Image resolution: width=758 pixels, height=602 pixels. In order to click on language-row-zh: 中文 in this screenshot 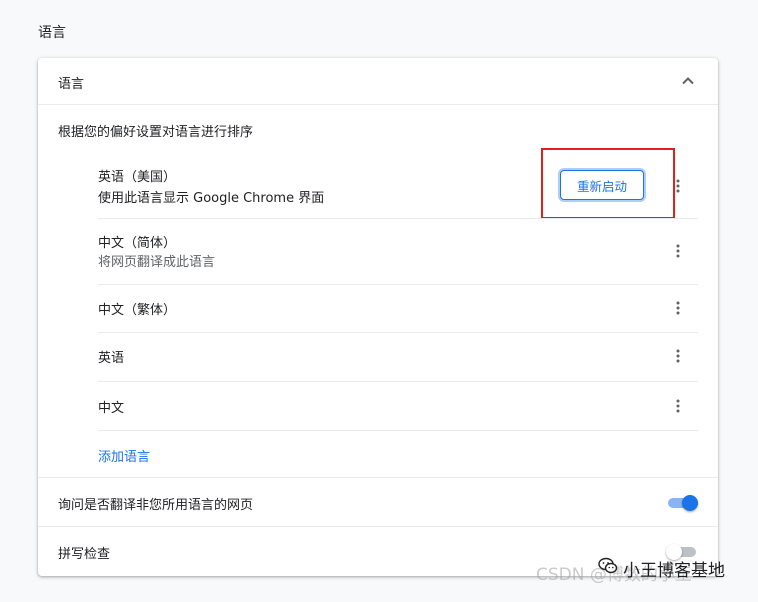, I will do `click(398, 406)`.